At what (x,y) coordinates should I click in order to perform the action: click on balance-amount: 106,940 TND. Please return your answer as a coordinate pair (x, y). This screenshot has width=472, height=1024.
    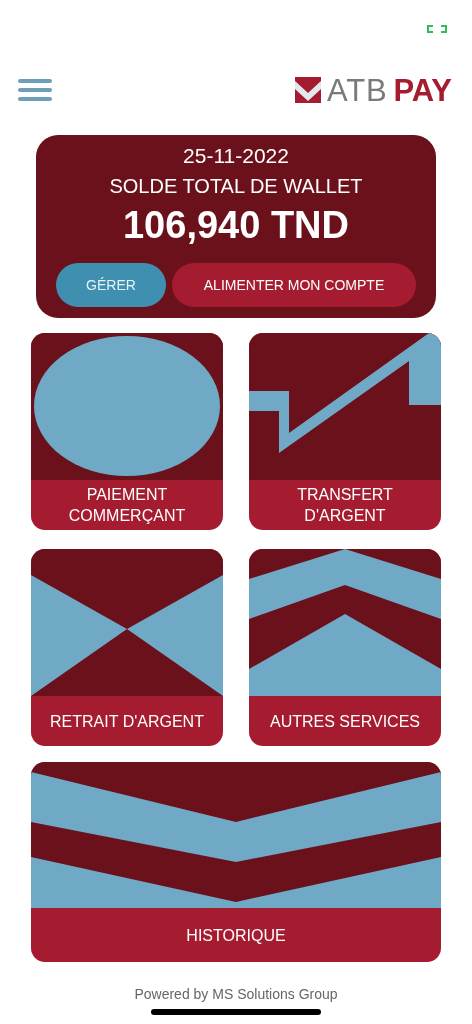
    Looking at the image, I should click on (236, 225).